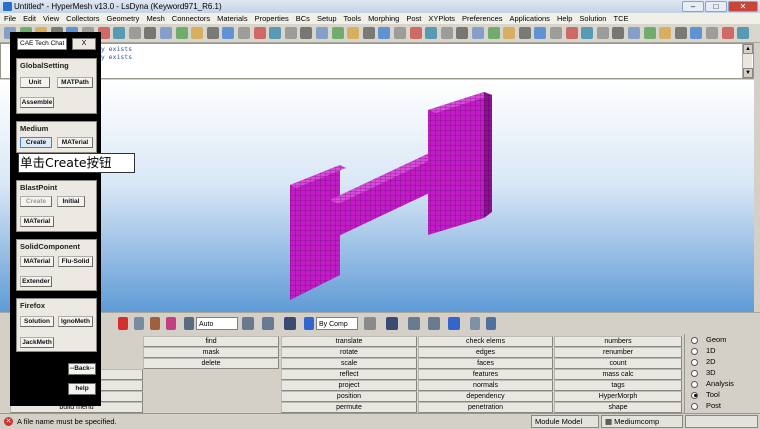 This screenshot has height=429, width=760. I want to click on numbers-button: numbers, so click(618, 341).